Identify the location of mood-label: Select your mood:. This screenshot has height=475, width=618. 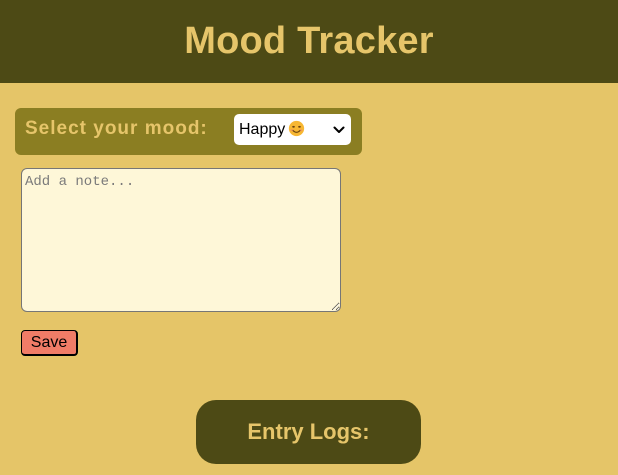
(116, 128).